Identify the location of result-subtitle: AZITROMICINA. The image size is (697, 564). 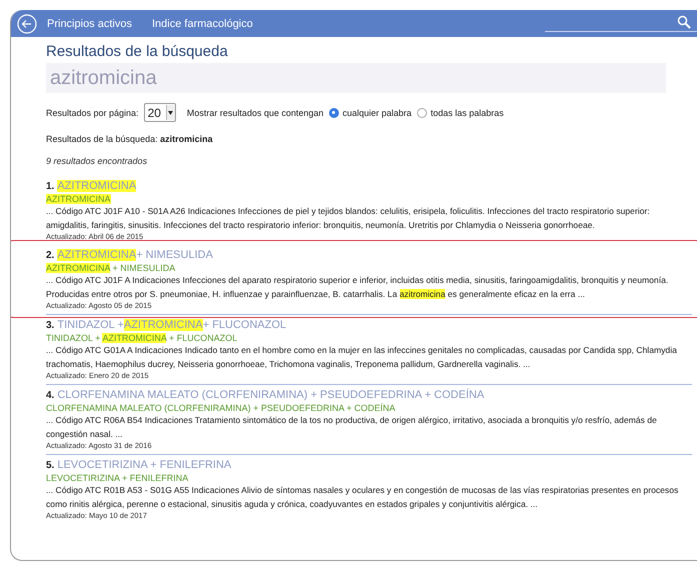
(79, 199).